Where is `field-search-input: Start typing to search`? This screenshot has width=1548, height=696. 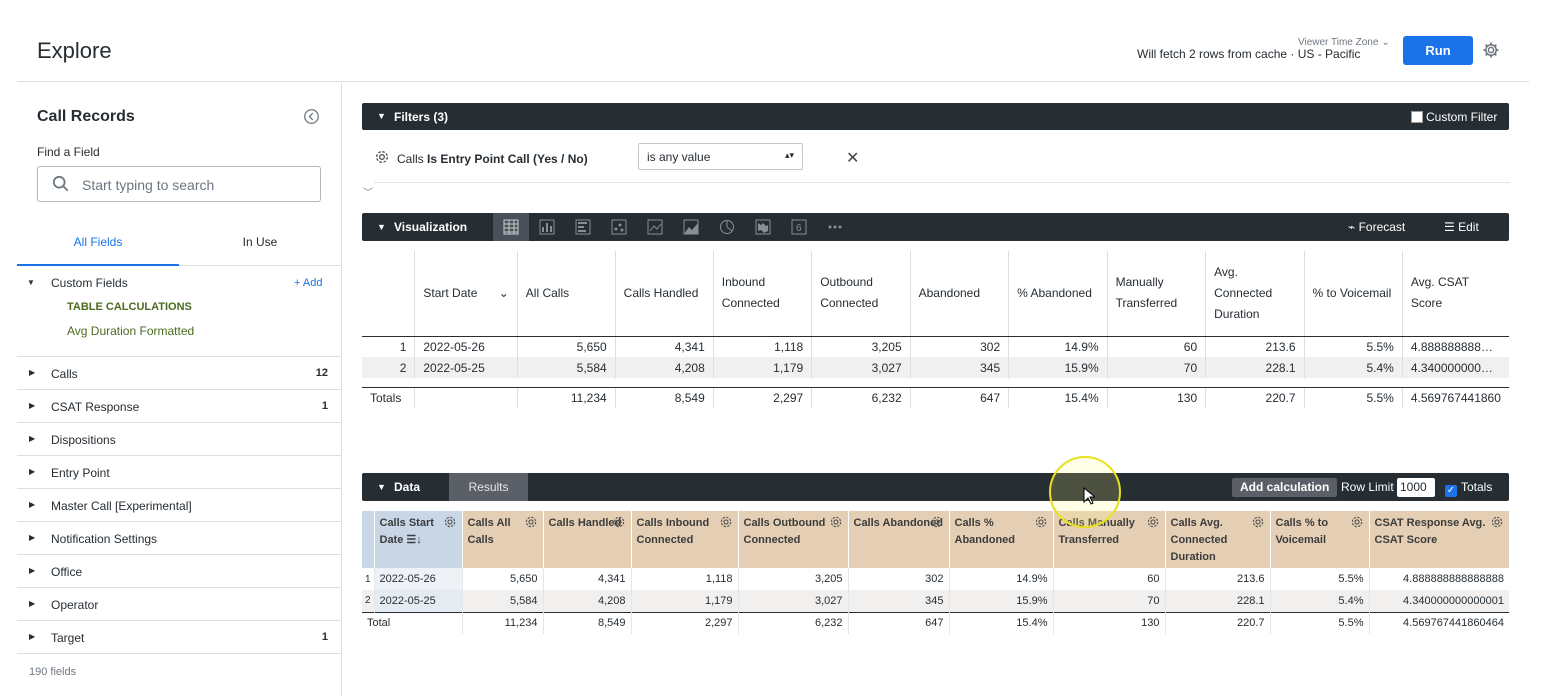 field-search-input: Start typing to search is located at coordinates (179, 184).